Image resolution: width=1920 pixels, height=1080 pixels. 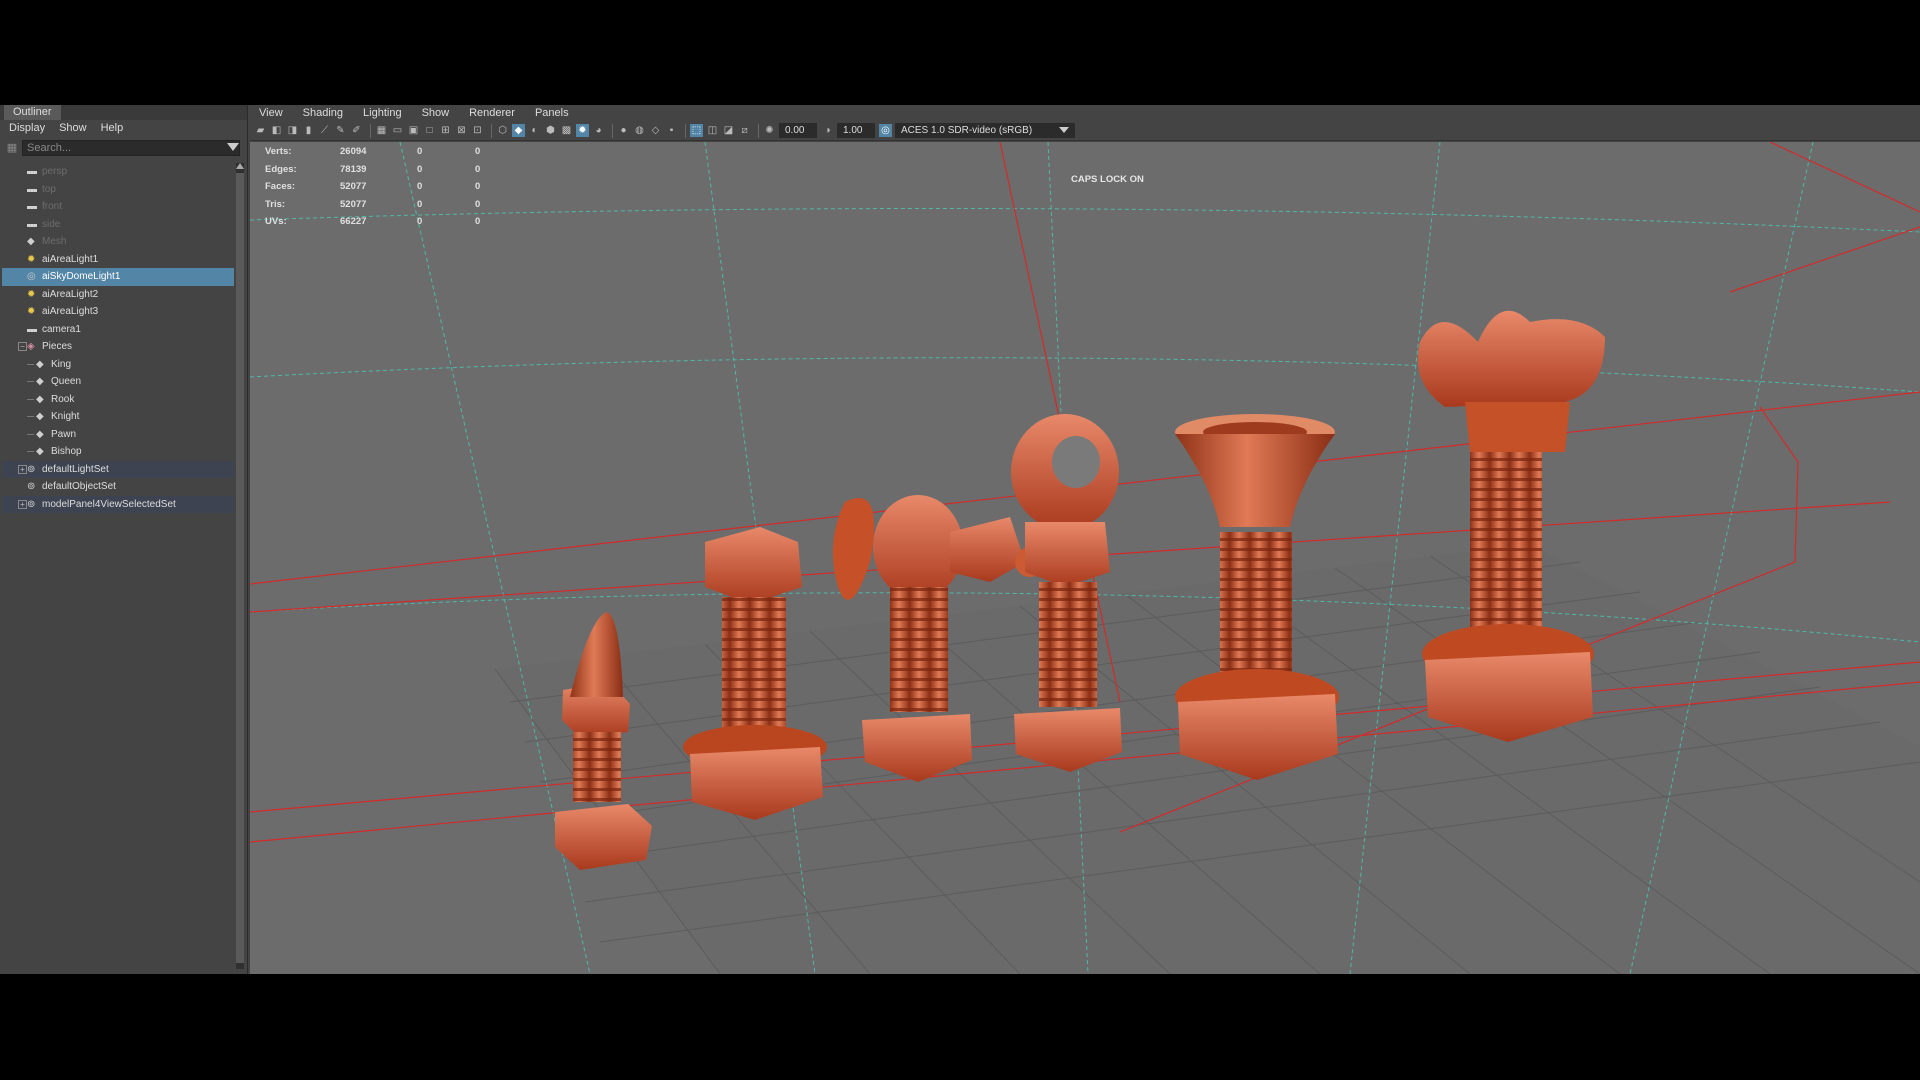 I want to click on outliner-item: ✹ aiAreaLight2, so click(x=118, y=295).